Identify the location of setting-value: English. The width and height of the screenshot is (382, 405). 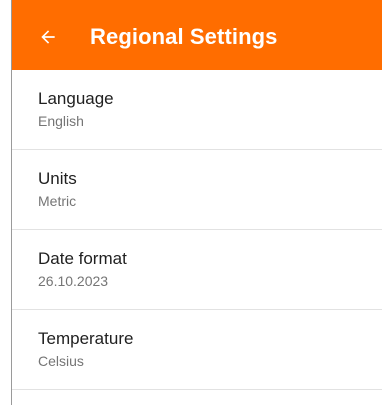
(61, 121).